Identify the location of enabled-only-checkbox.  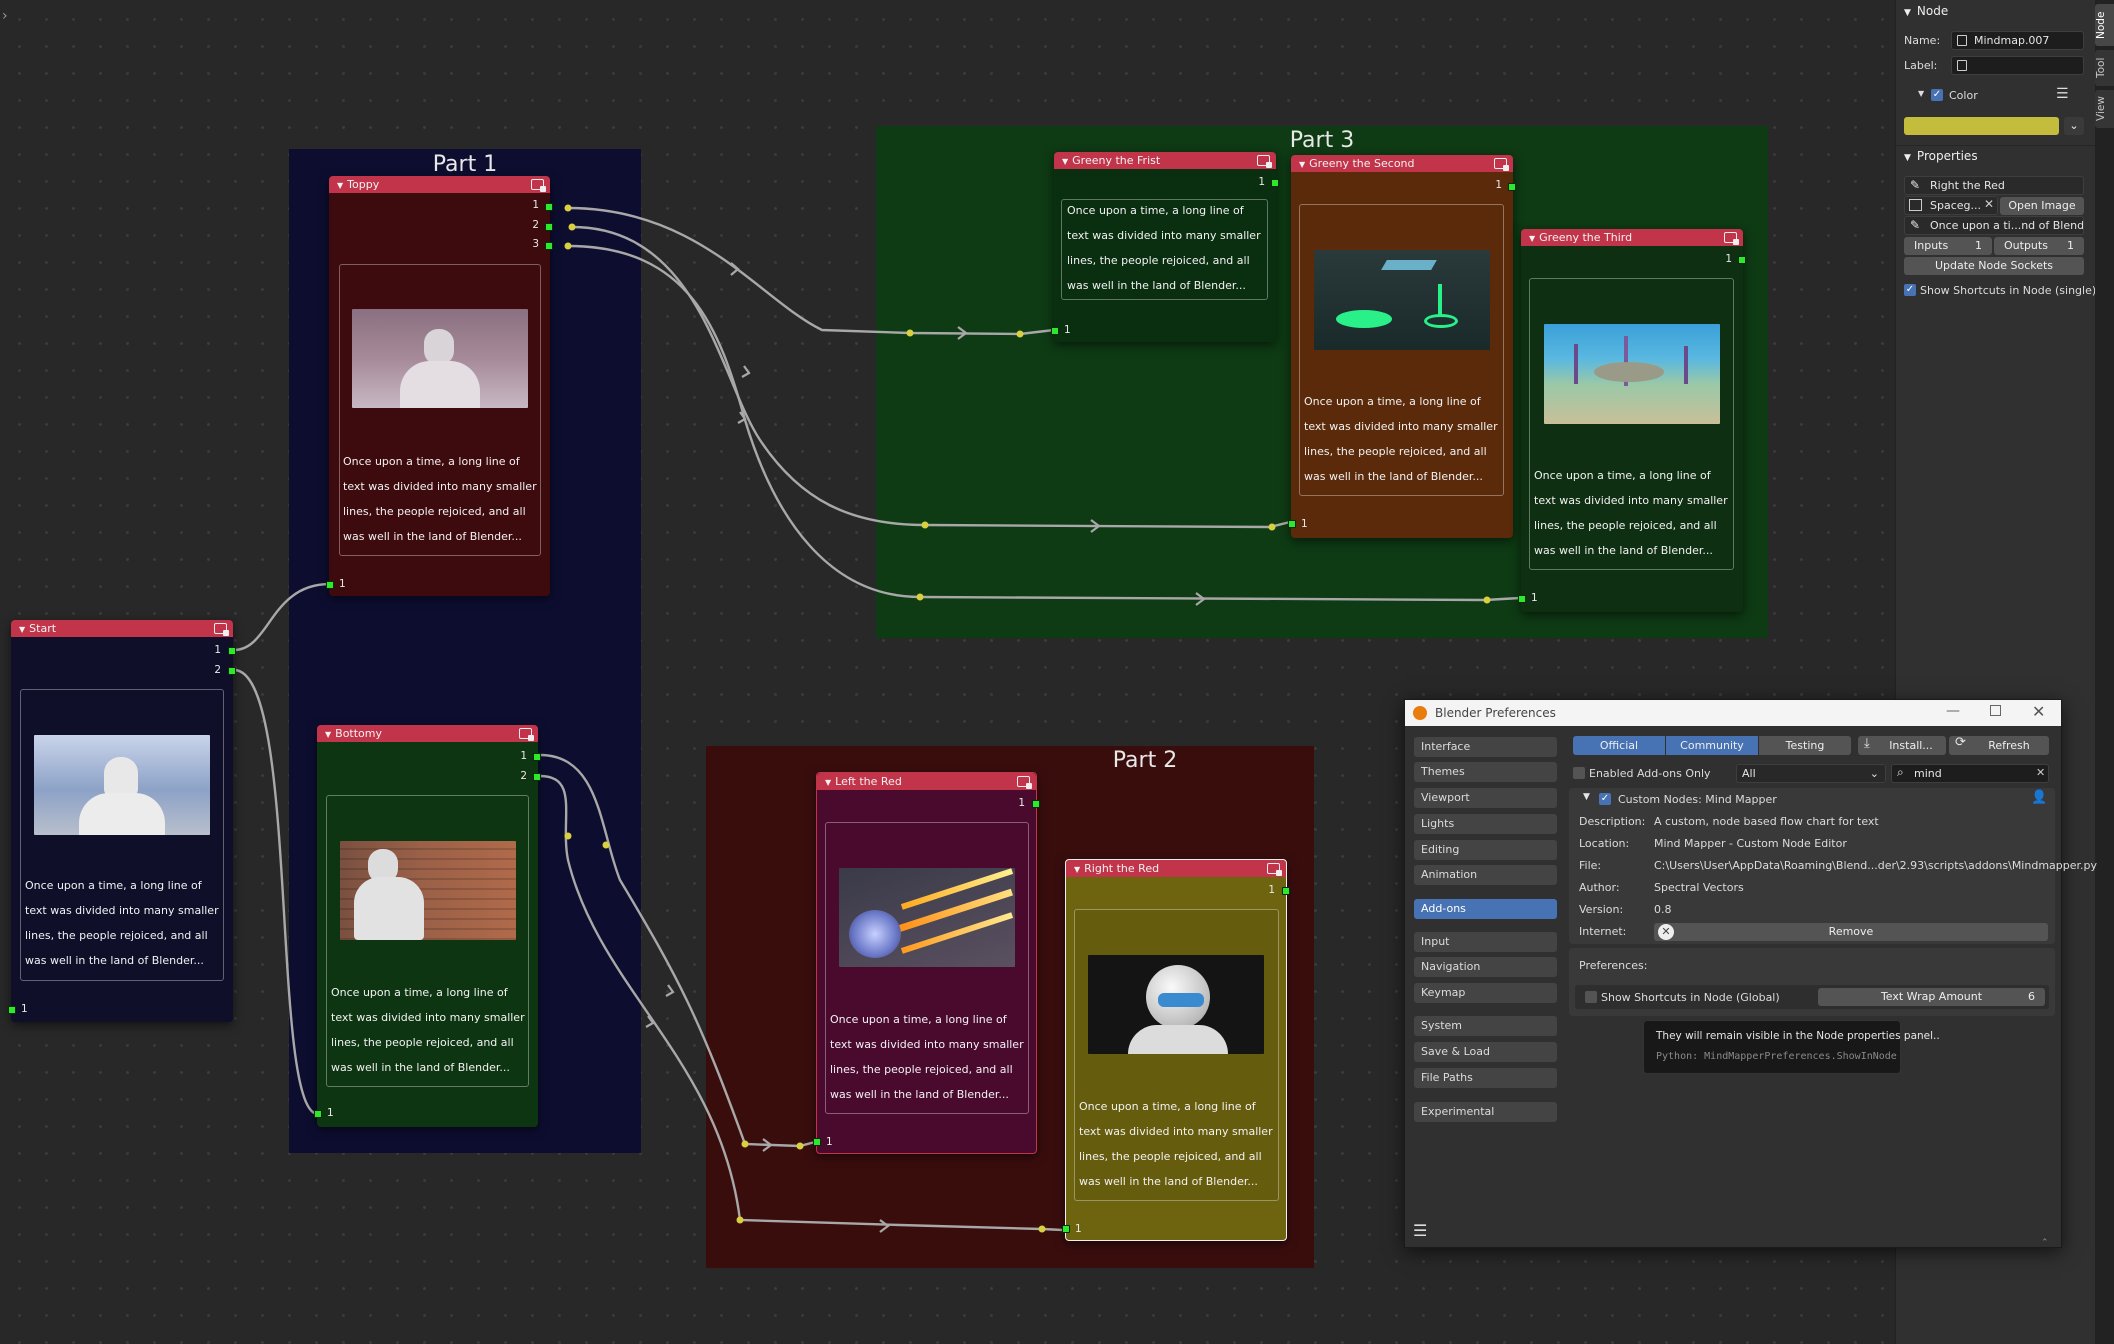
(1579, 773).